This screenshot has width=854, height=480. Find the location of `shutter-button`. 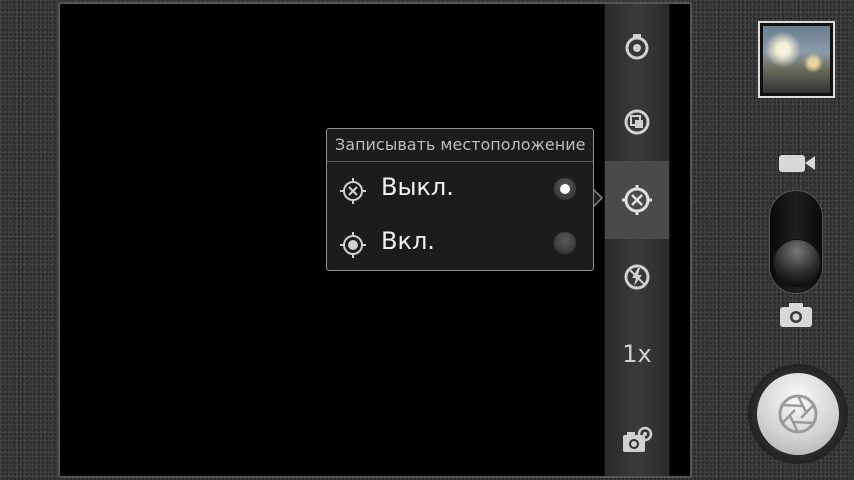

shutter-button is located at coordinates (798, 414).